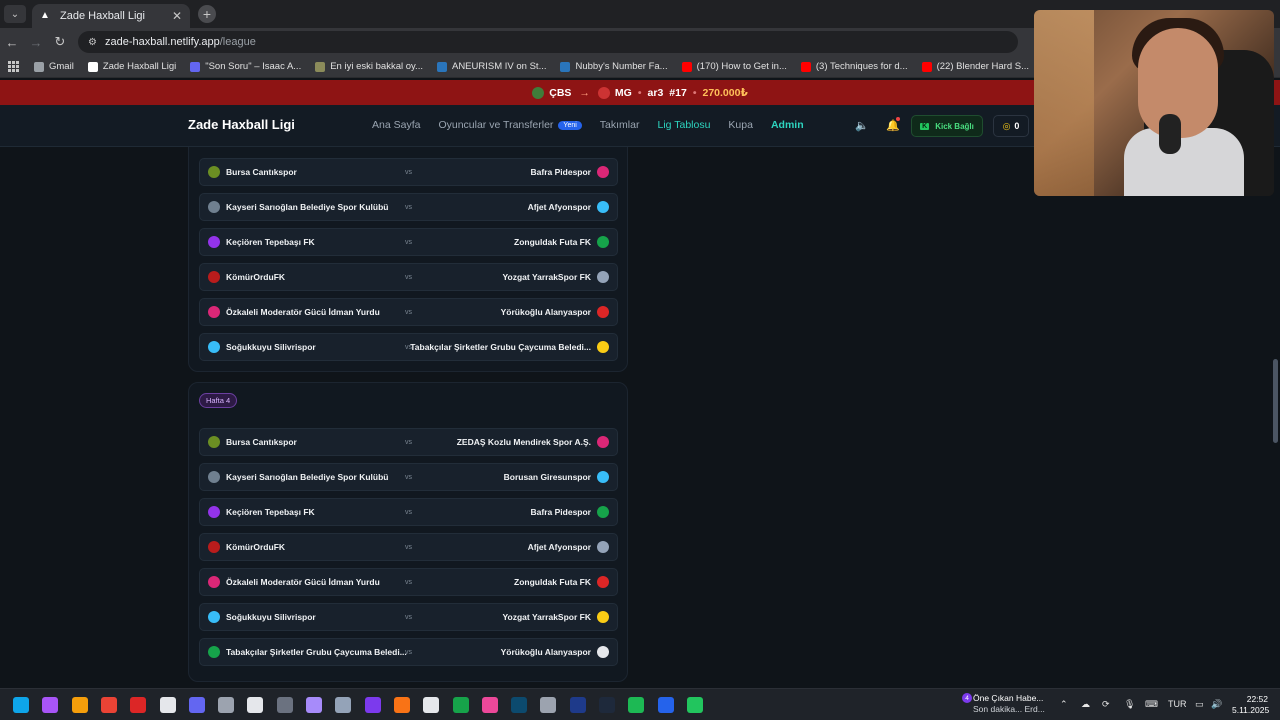 The height and width of the screenshot is (720, 1280). Describe the element at coordinates (111, 16) in the screenshot. I see `browser-tab: ▲ Zade Haxball Ligi ✕` at that location.